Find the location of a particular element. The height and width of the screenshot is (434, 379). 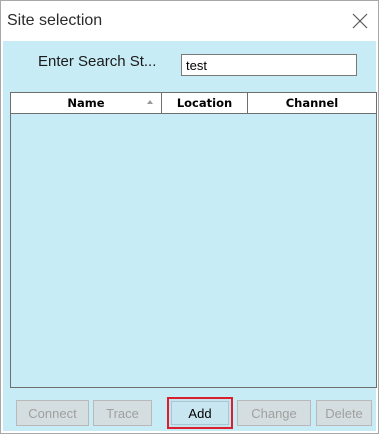

connect-button: Connect is located at coordinates (52, 413).